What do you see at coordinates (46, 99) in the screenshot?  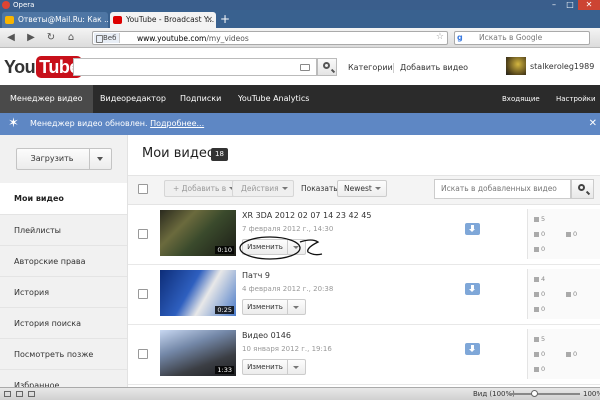 I see `nav-video-manager: Менеджер видео` at bounding box center [46, 99].